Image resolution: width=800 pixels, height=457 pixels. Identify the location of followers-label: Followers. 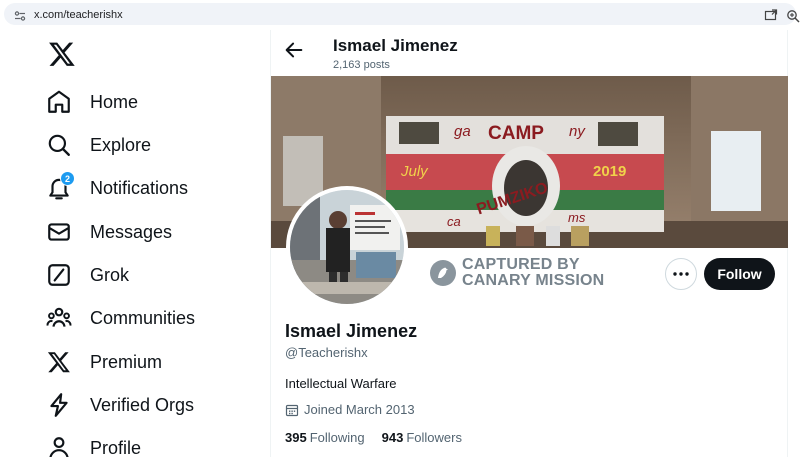
(434, 437).